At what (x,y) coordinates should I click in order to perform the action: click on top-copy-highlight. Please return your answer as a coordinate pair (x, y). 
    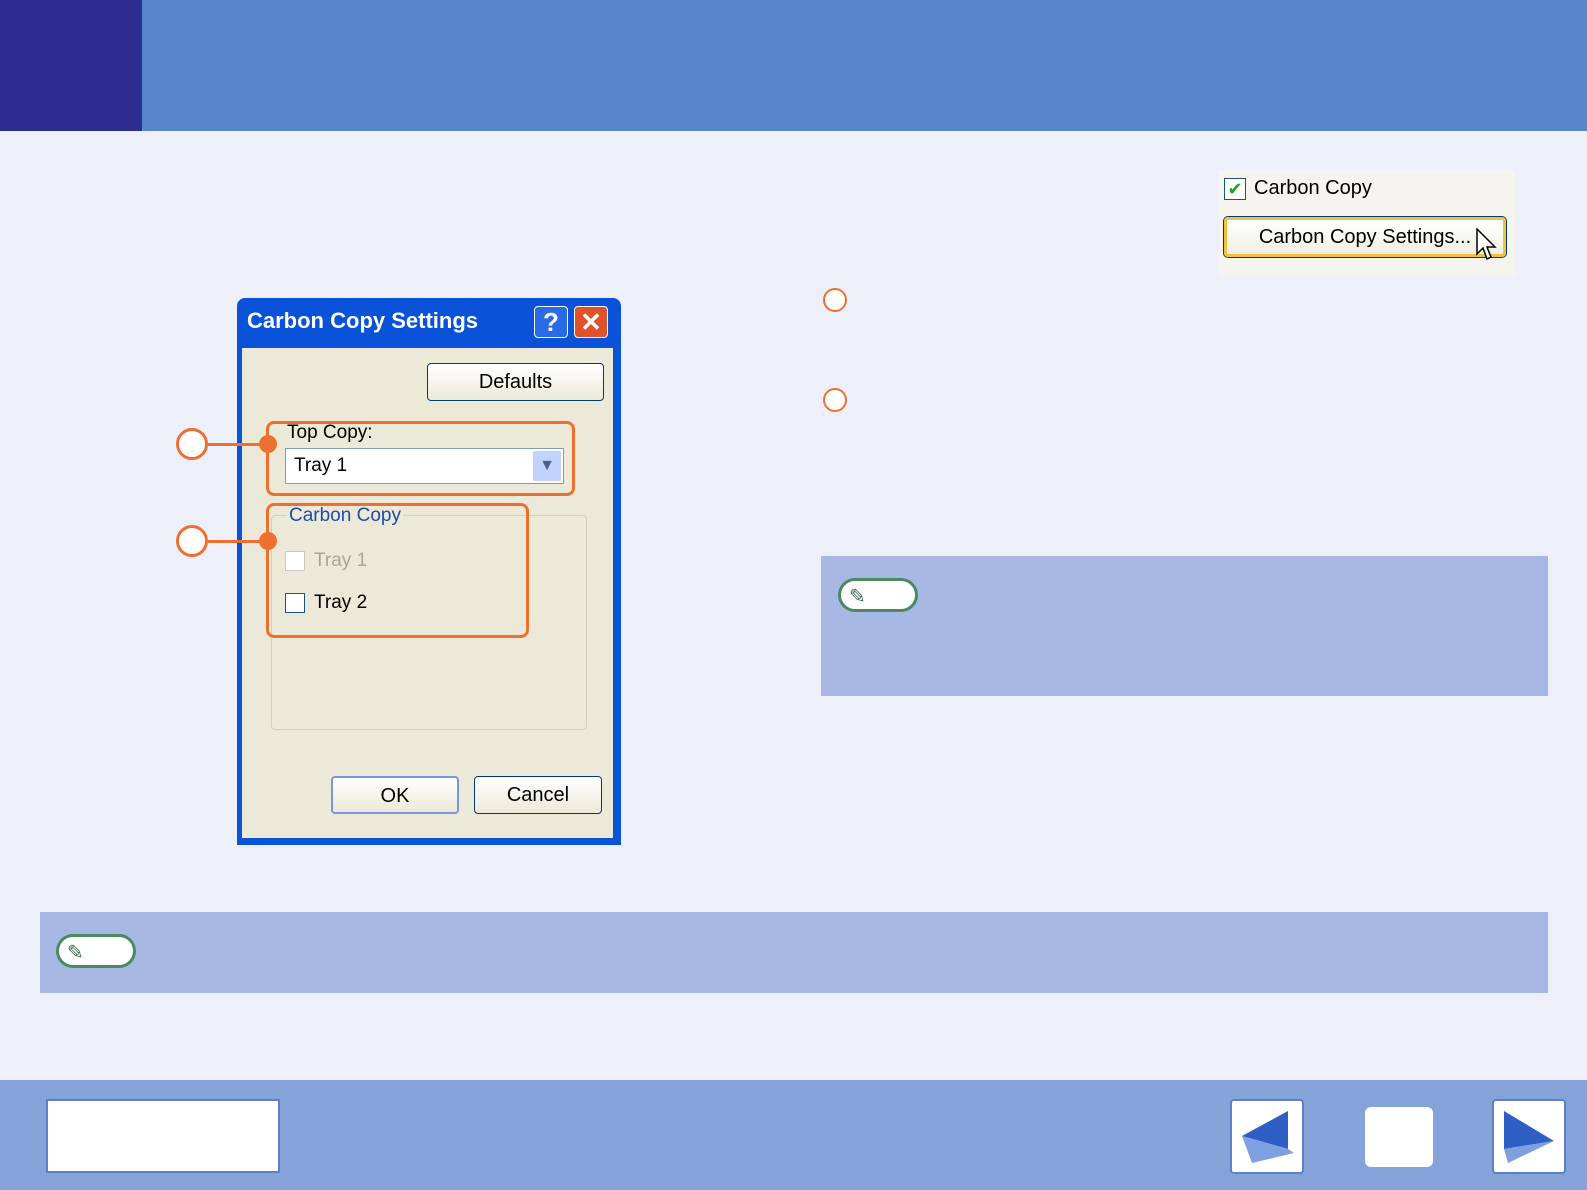
    Looking at the image, I should click on (420, 458).